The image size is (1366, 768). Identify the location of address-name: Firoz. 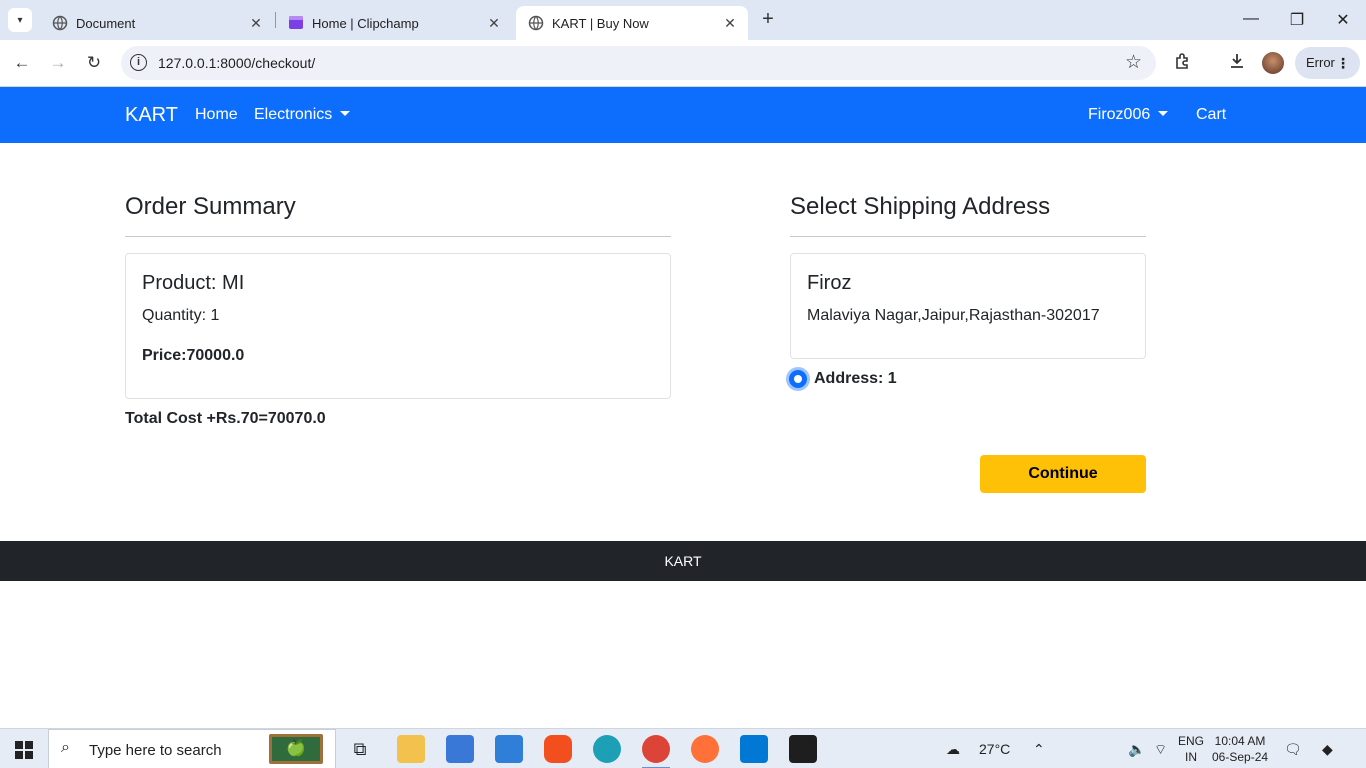
(829, 283).